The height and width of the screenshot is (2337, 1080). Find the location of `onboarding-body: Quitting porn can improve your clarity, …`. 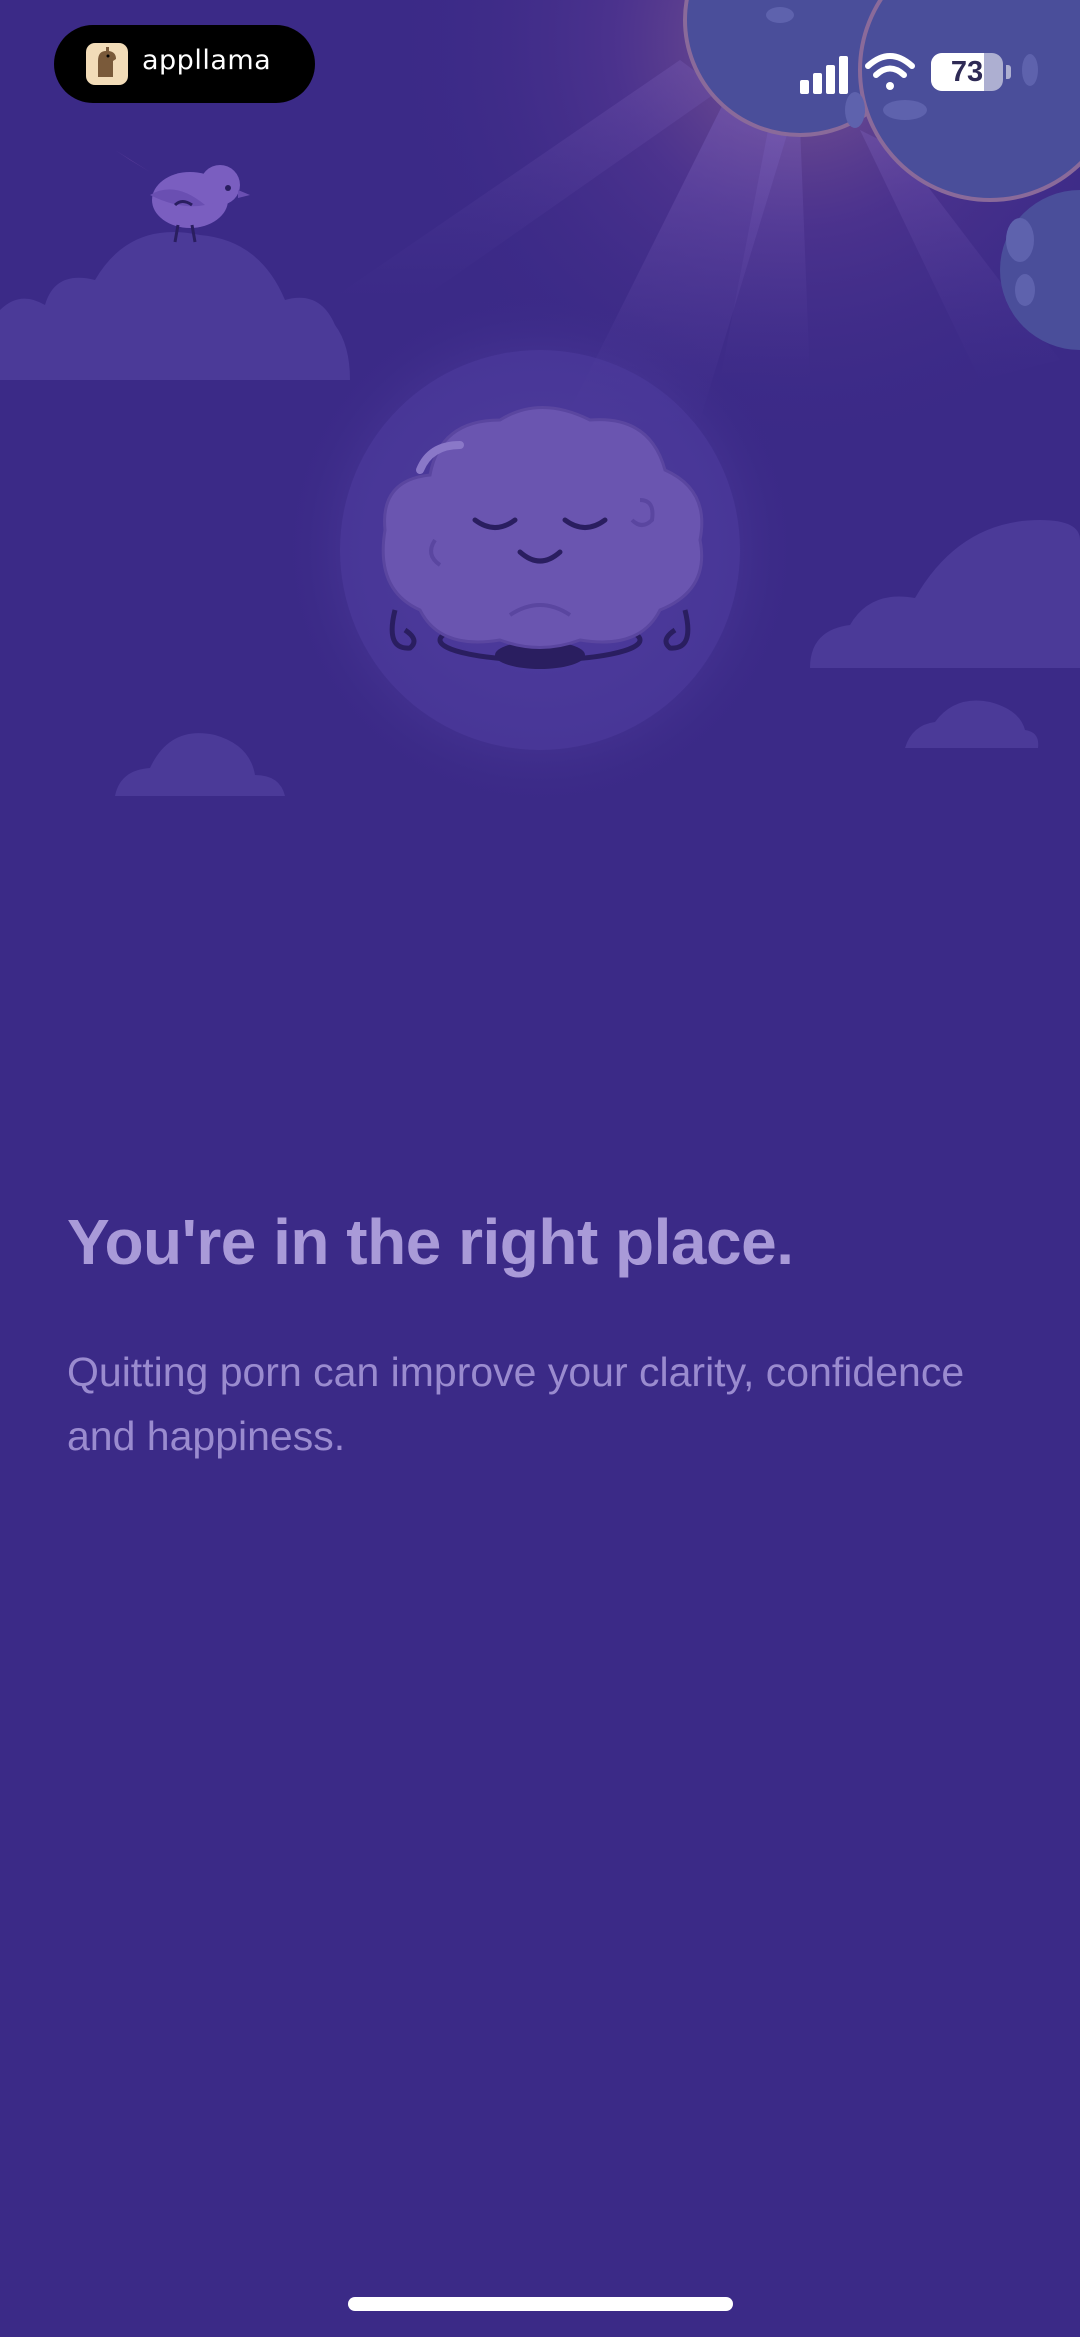

onboarding-body: Quitting porn can improve your clarity, … is located at coordinates (516, 1404).